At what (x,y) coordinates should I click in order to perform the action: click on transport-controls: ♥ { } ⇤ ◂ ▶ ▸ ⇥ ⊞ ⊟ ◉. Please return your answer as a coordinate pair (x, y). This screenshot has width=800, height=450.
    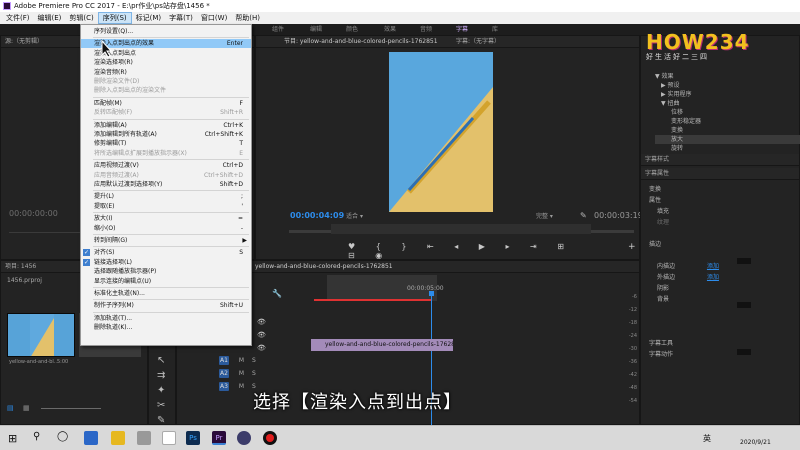
    Looking at the image, I should click on (468, 251).